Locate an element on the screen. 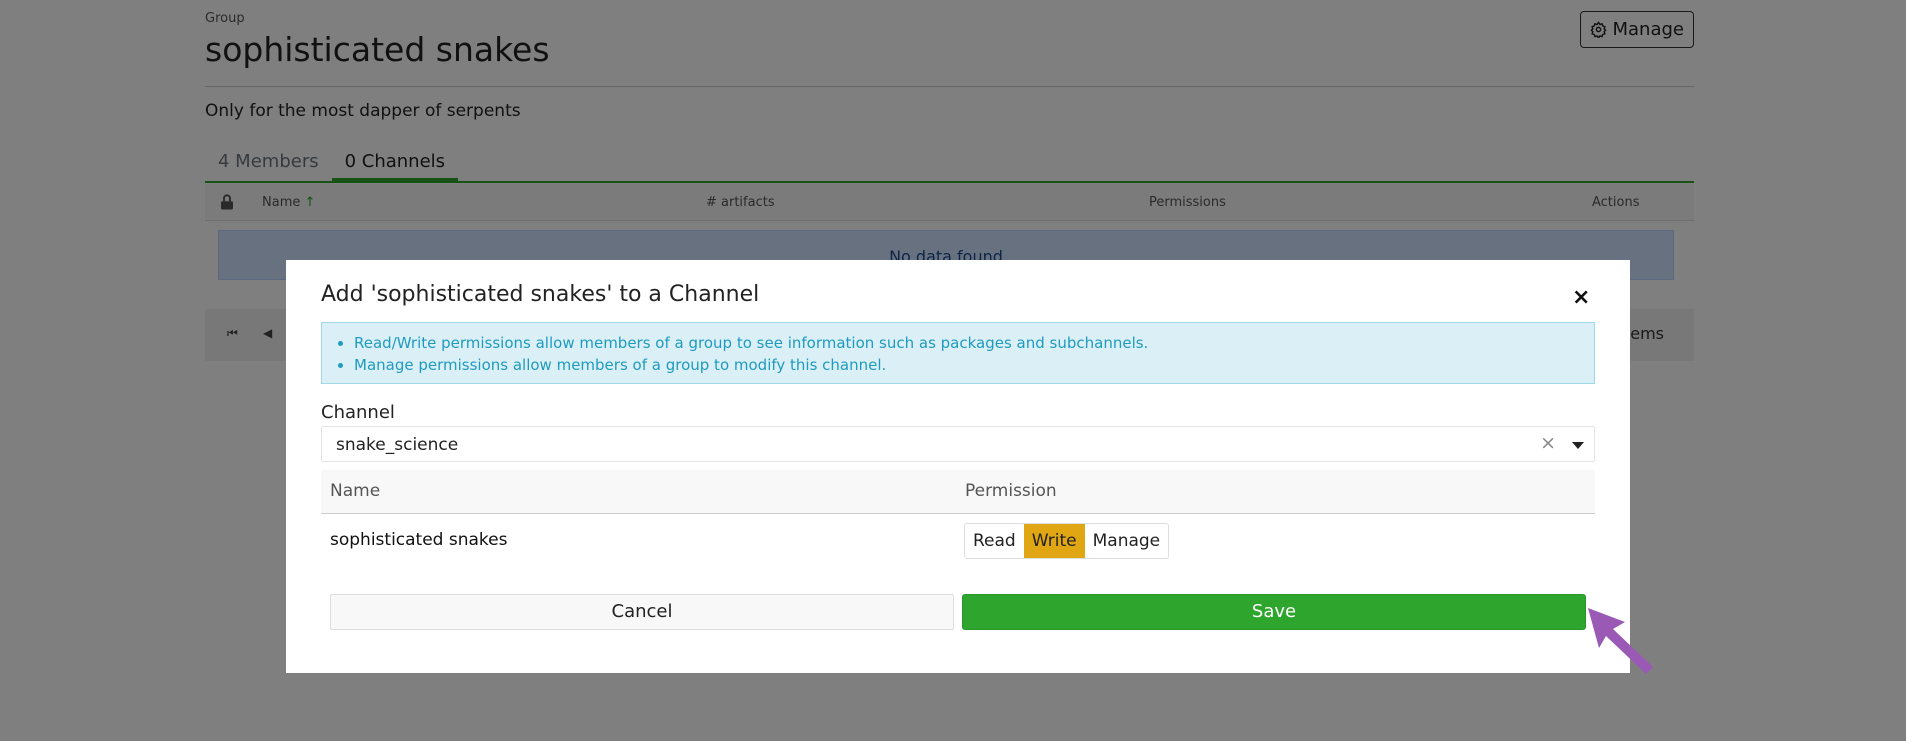  arrow-pointer-icon is located at coordinates (1620, 641).